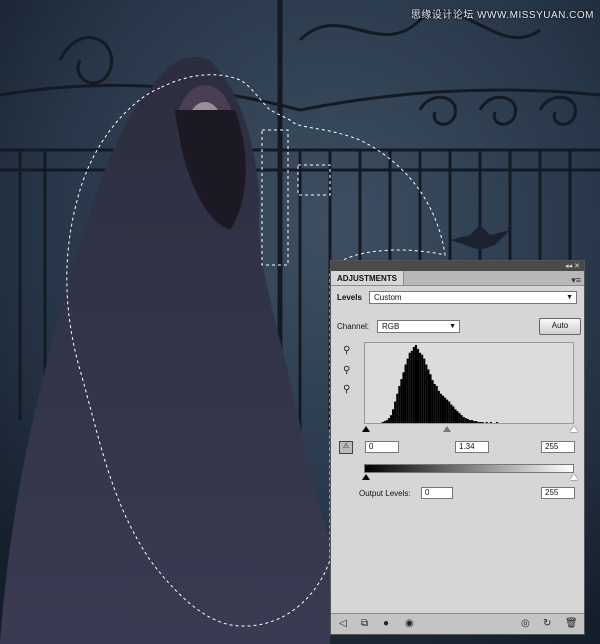 The height and width of the screenshot is (644, 600). Describe the element at coordinates (571, 623) in the screenshot. I see `trash-icon: 🗑` at that location.